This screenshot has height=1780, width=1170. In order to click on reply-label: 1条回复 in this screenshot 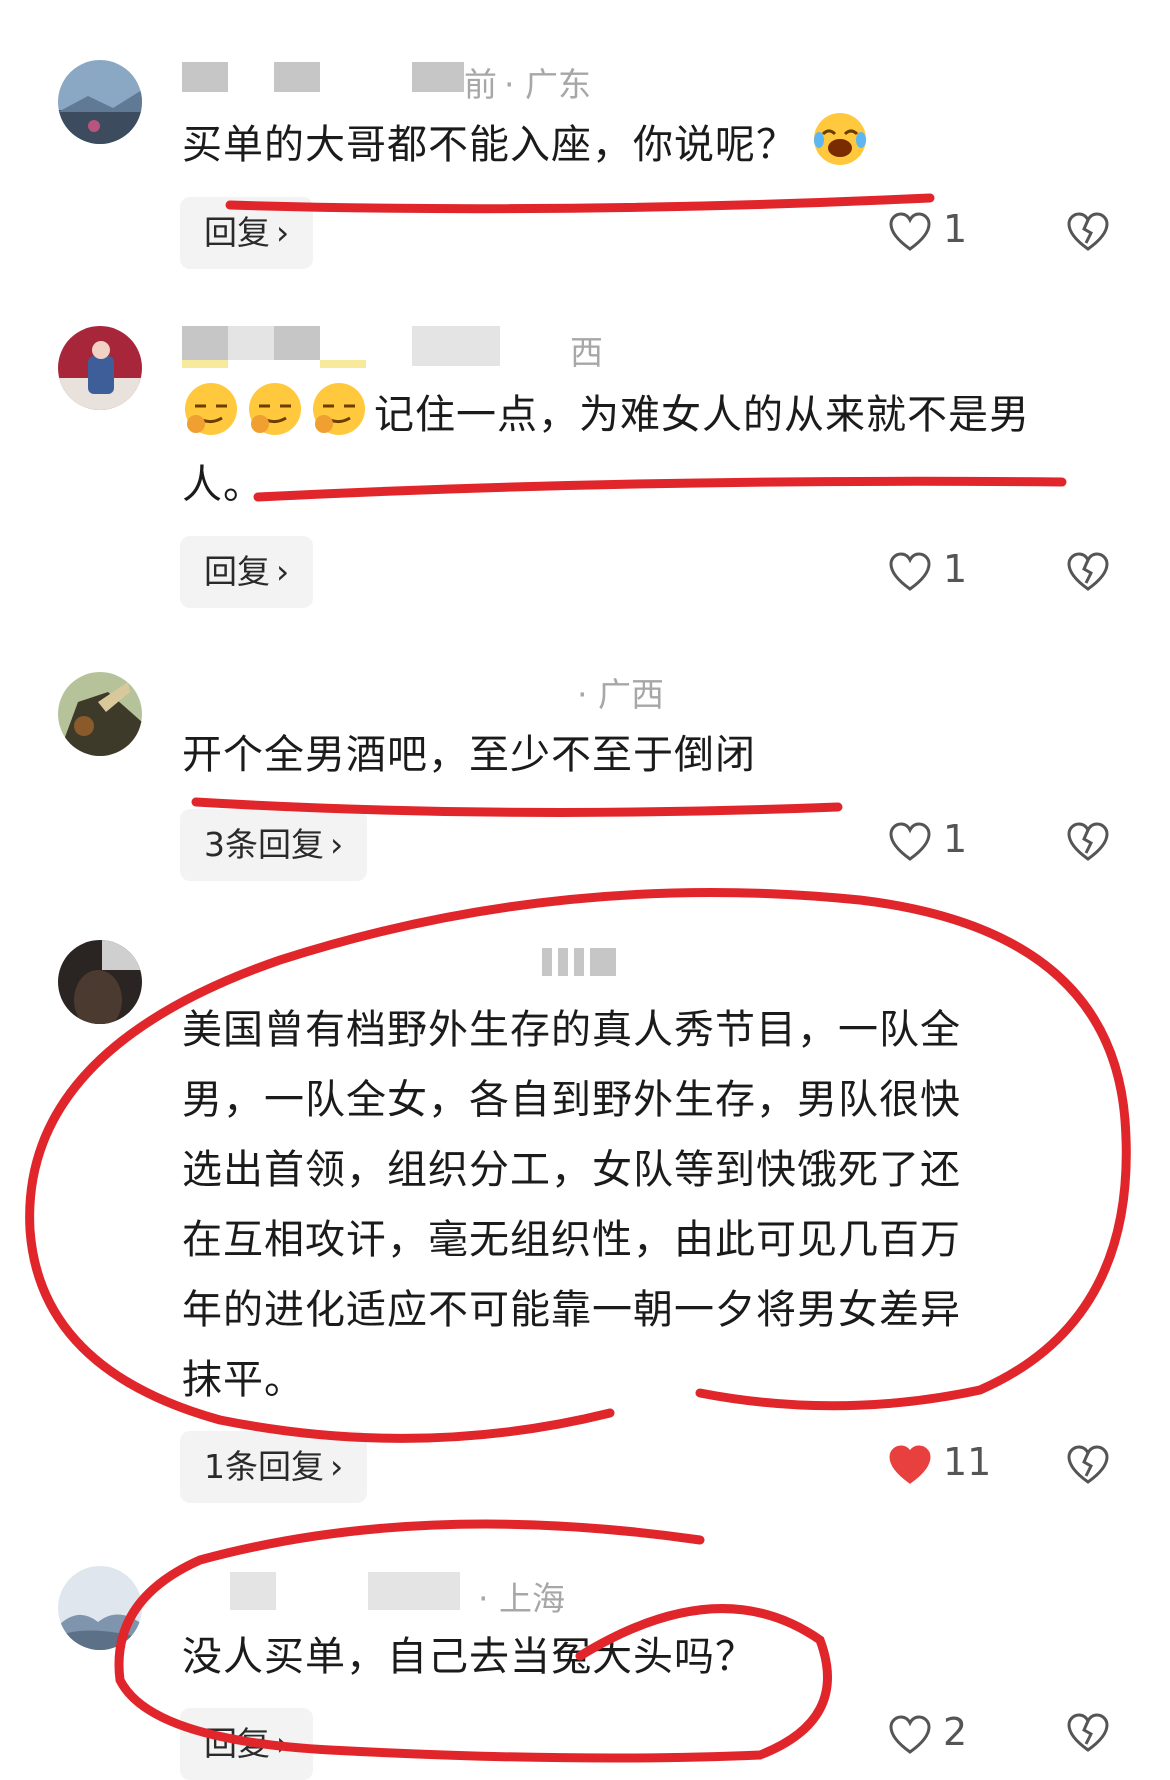, I will do `click(264, 1466)`.